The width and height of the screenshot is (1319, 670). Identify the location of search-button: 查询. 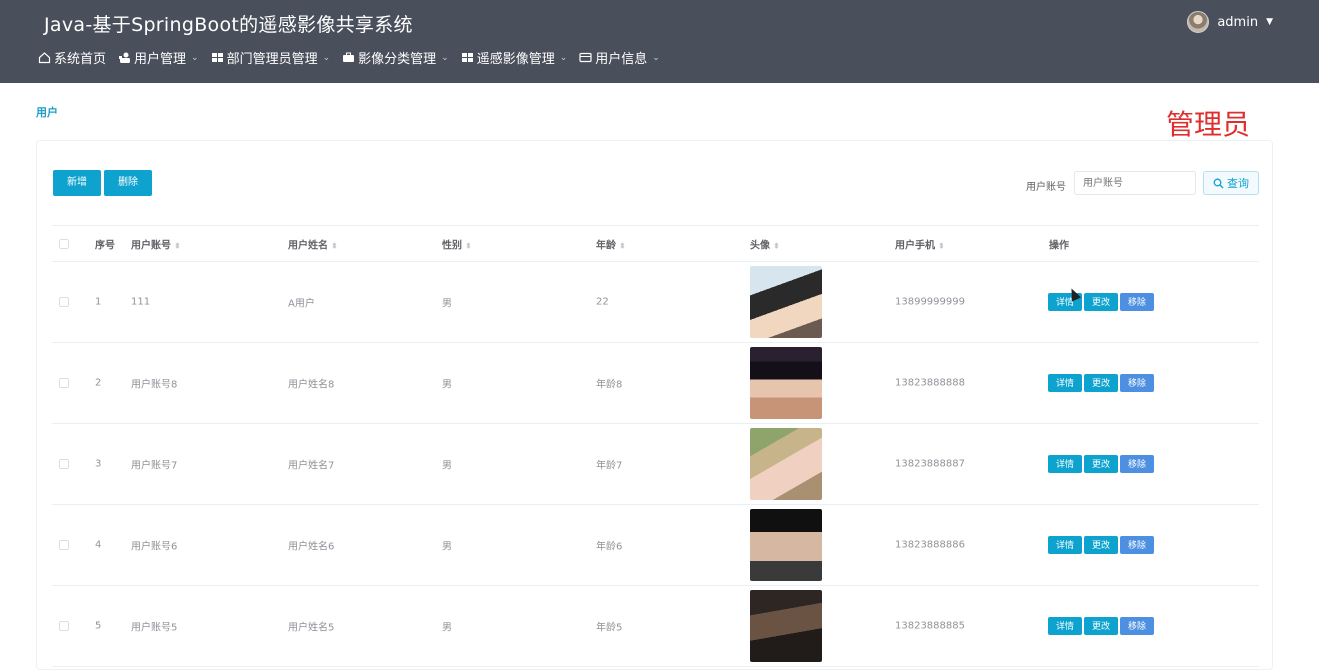
(1231, 183).